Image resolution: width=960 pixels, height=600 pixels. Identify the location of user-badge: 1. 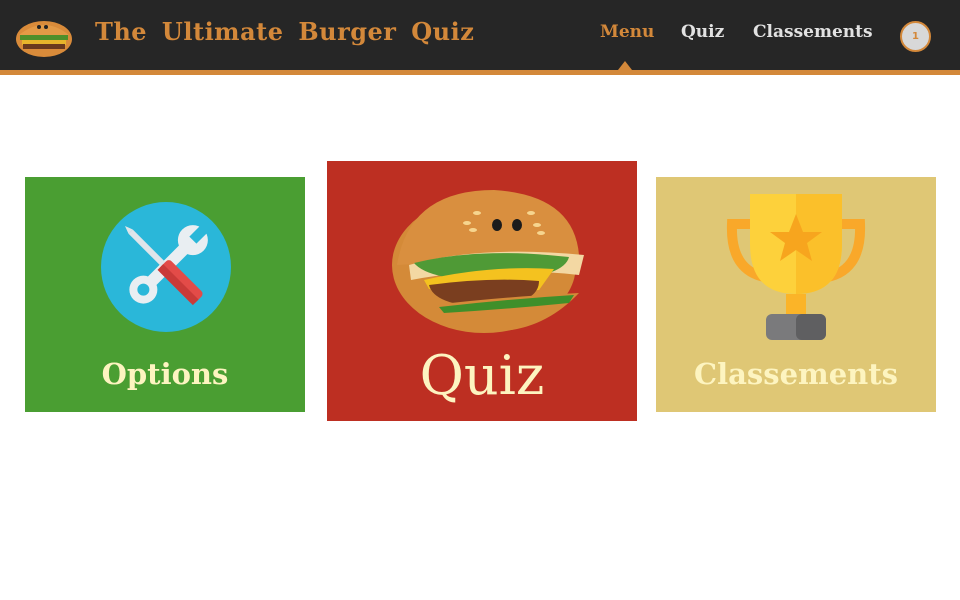
(915, 36).